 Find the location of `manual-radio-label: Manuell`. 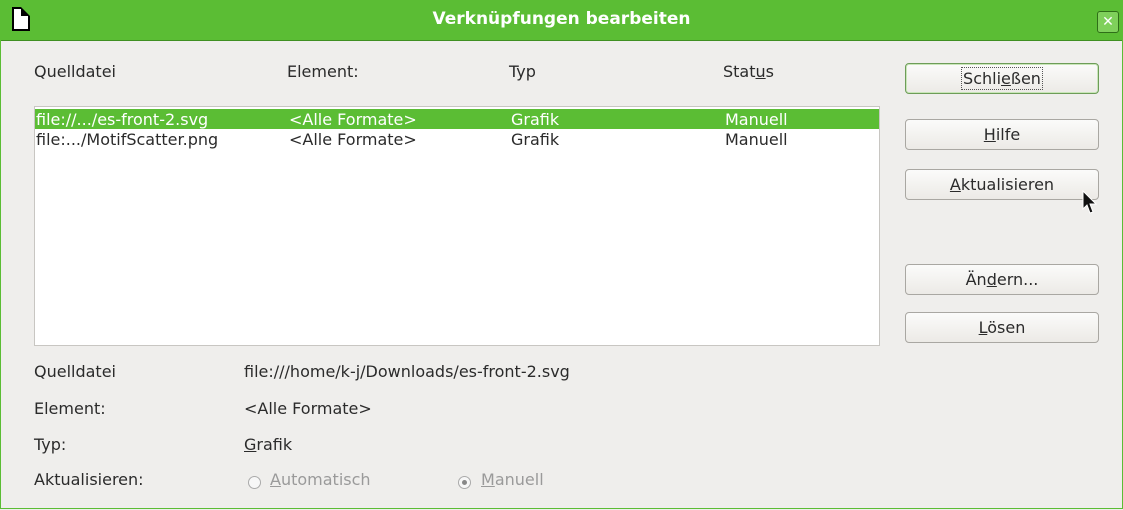

manual-radio-label: Manuell is located at coordinates (512, 479).